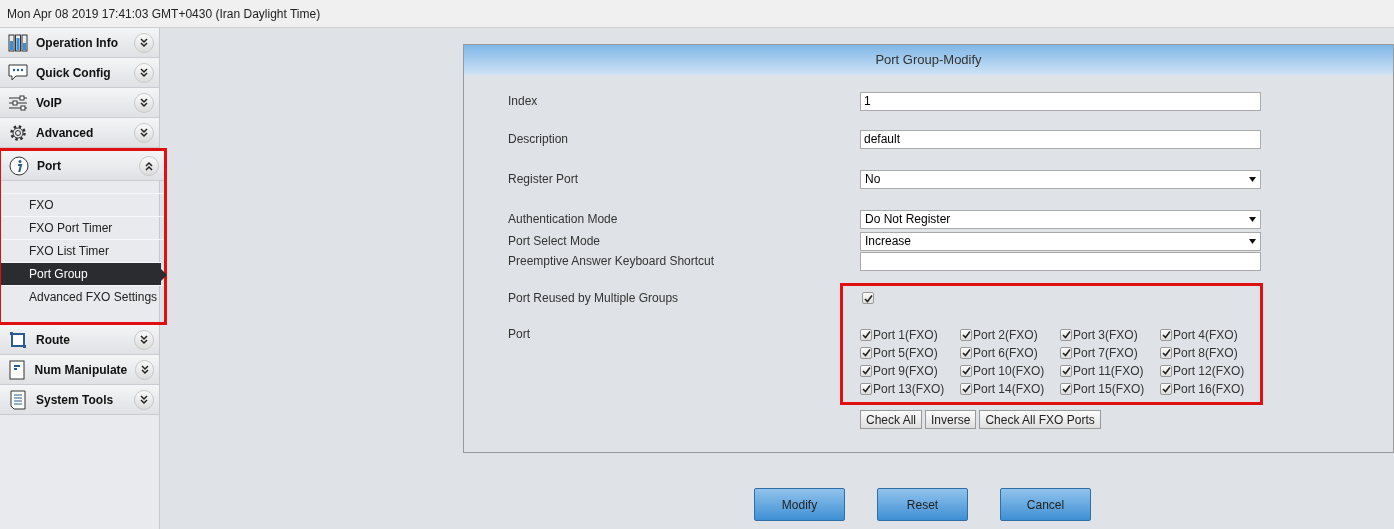 The width and height of the screenshot is (1394, 529). What do you see at coordinates (563, 219) in the screenshot?
I see `field-label: Authentication Mode` at bounding box center [563, 219].